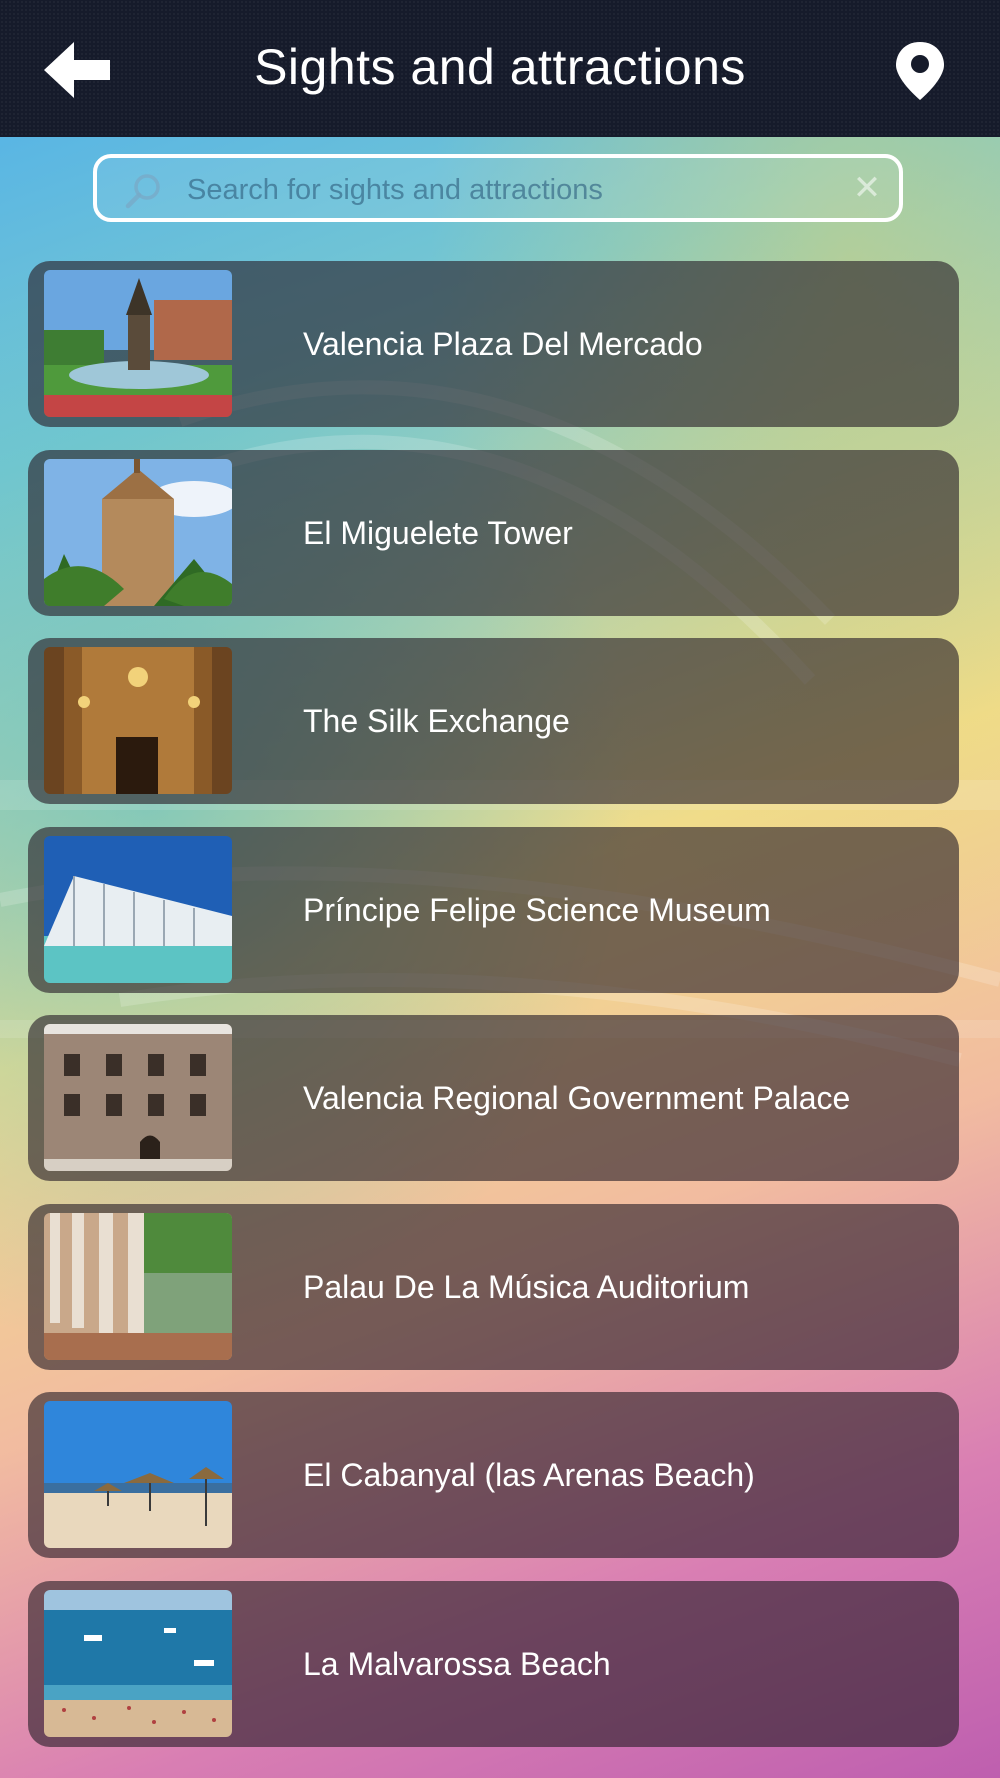 This screenshot has height=1778, width=1000. I want to click on thumbnail-crowded-beach, so click(138, 1663).